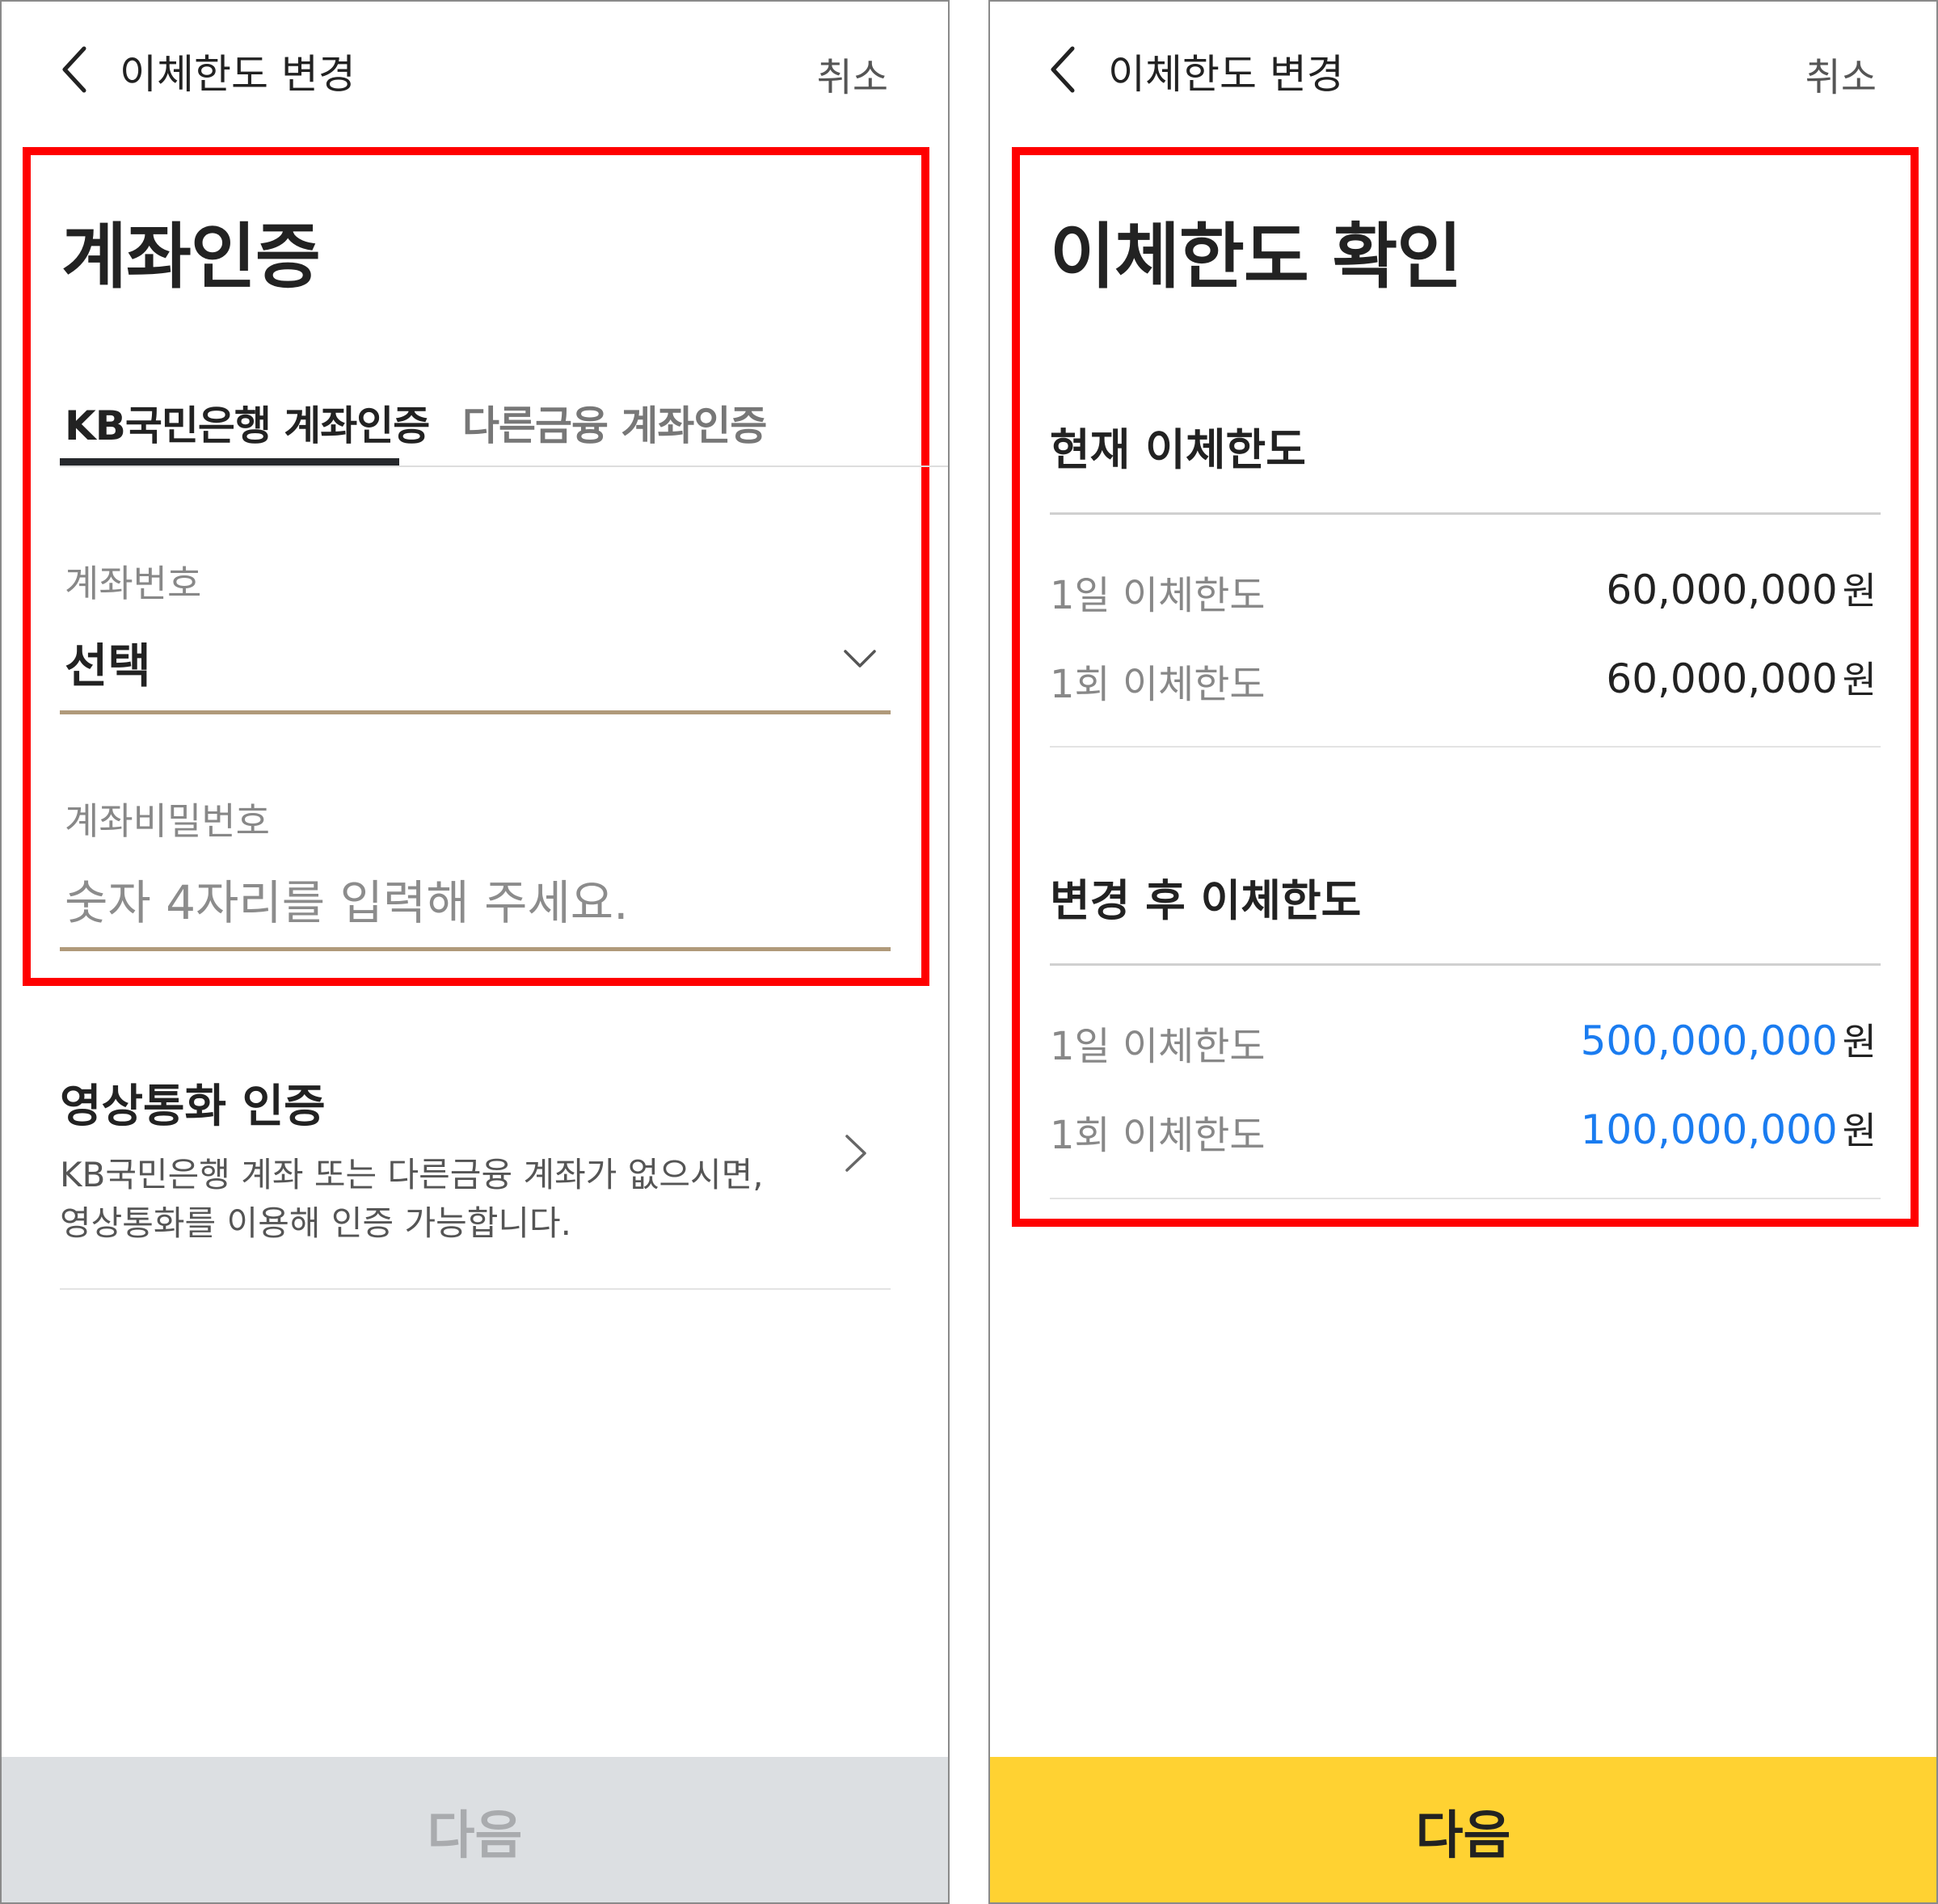 The width and height of the screenshot is (1938, 1904). Describe the element at coordinates (475, 949) in the screenshot. I see `account-password-underline` at that location.